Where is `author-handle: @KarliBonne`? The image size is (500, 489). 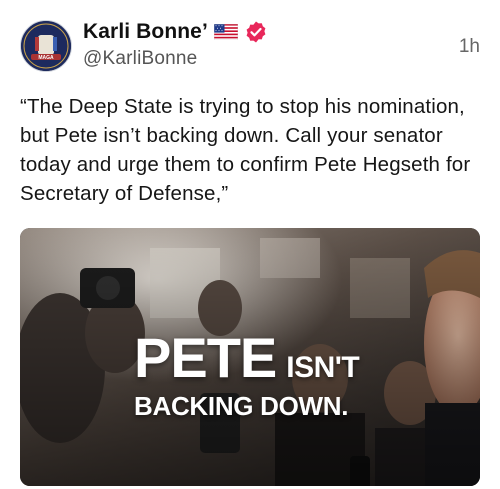
author-handle: @KarliBonne is located at coordinates (140, 59).